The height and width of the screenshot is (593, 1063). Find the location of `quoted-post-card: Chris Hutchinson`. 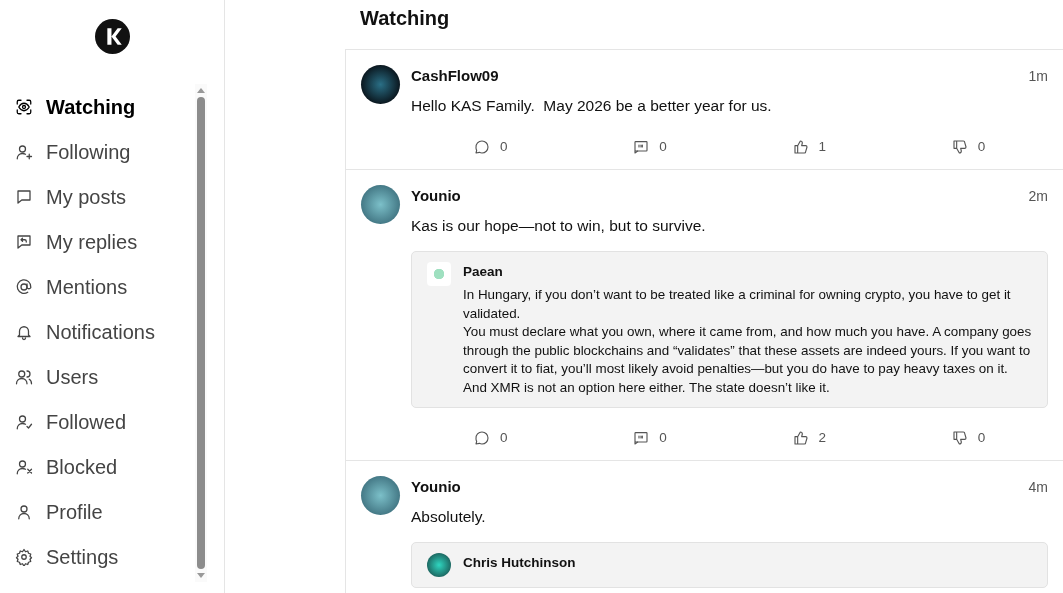

quoted-post-card: Chris Hutchinson is located at coordinates (729, 565).